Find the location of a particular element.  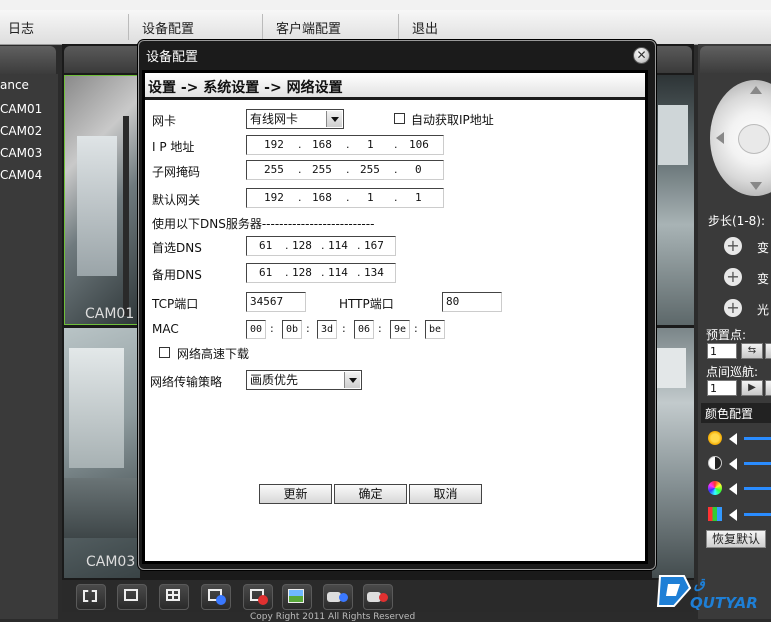

mac-part: 9e is located at coordinates (400, 329).